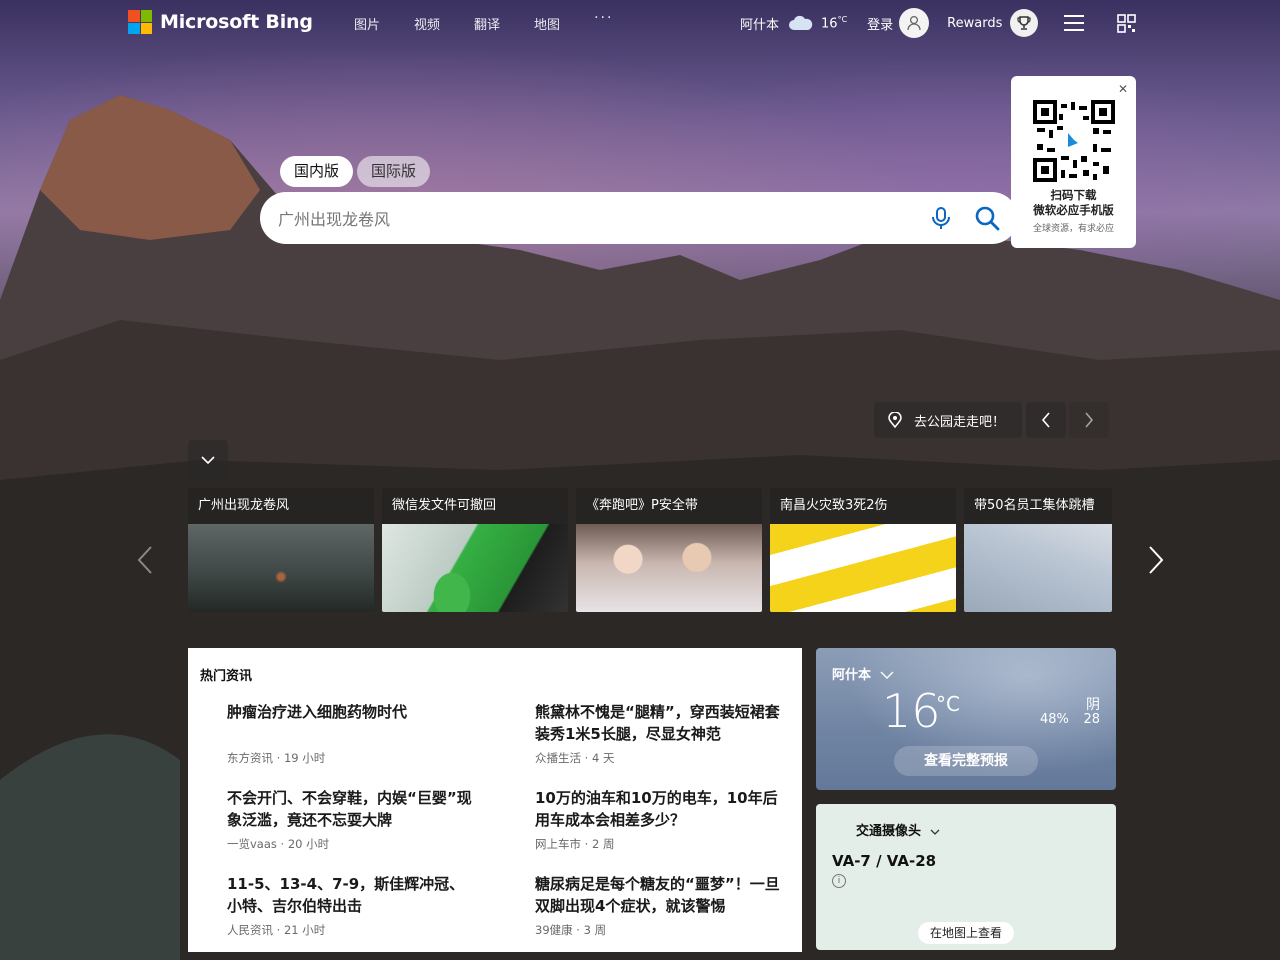 The height and width of the screenshot is (960, 1280). I want to click on traffic-route: VA-7 / VA-28, so click(884, 861).